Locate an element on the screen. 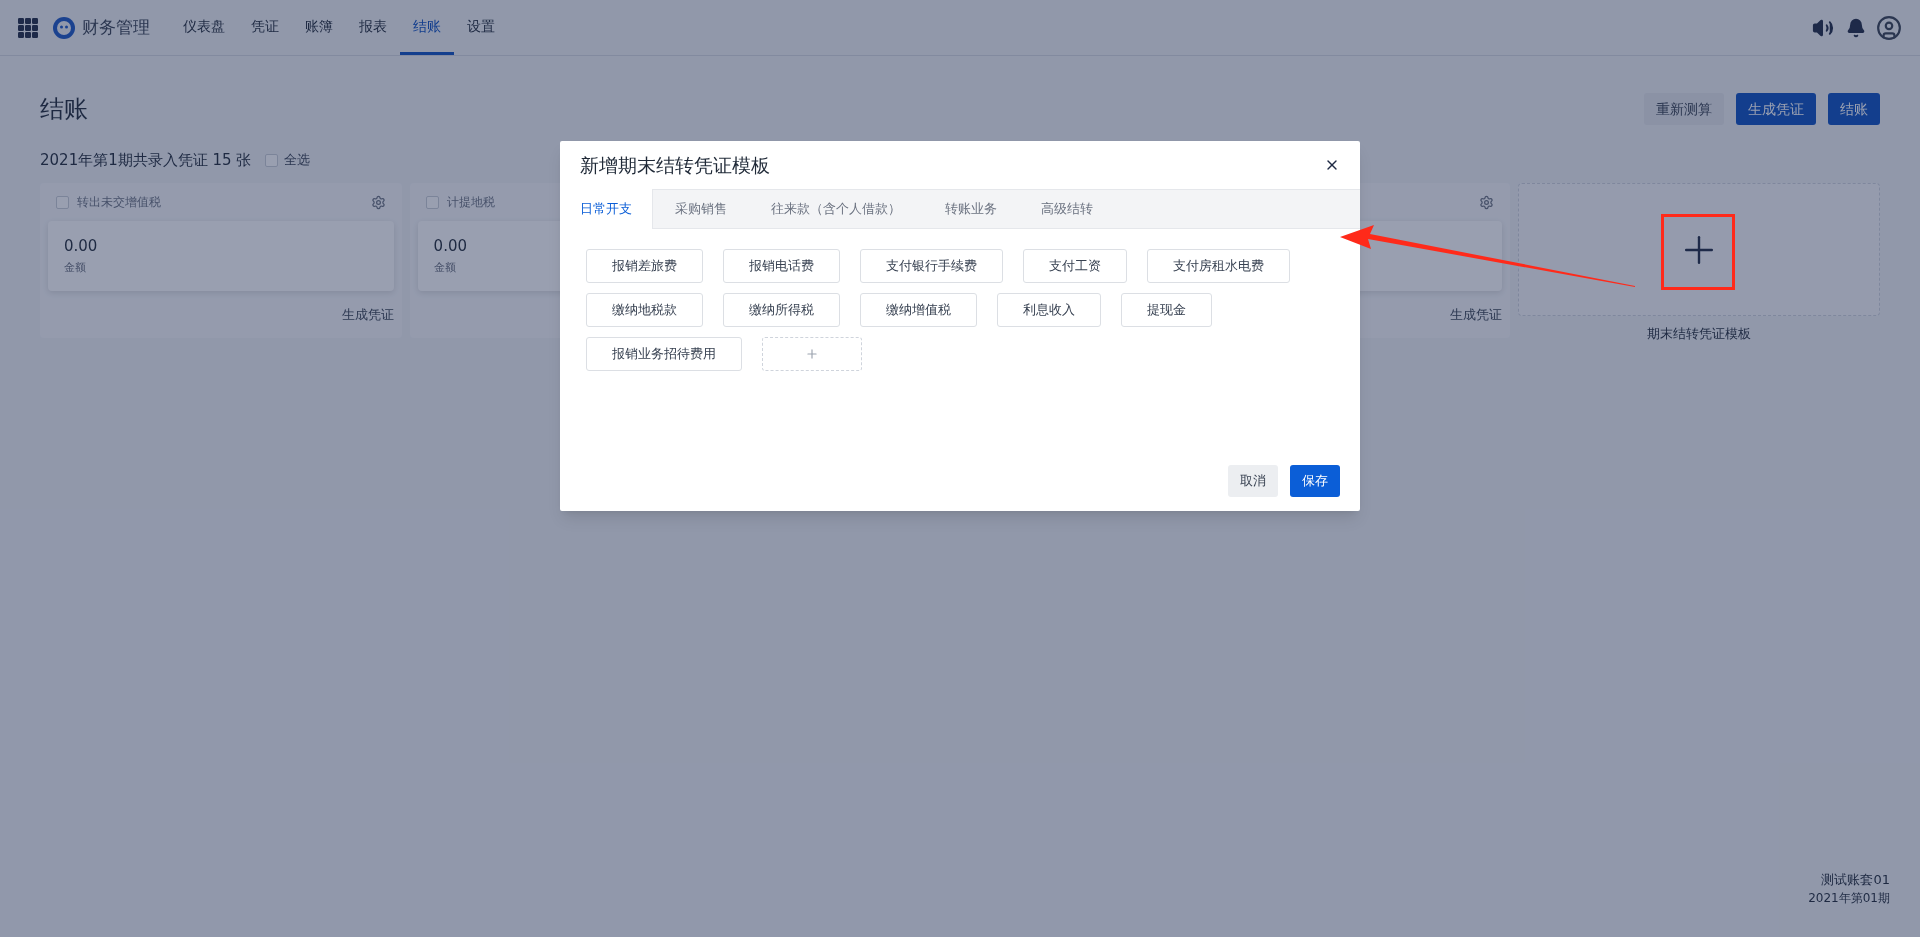  template-button: 支付房租水电费 is located at coordinates (1218, 266).